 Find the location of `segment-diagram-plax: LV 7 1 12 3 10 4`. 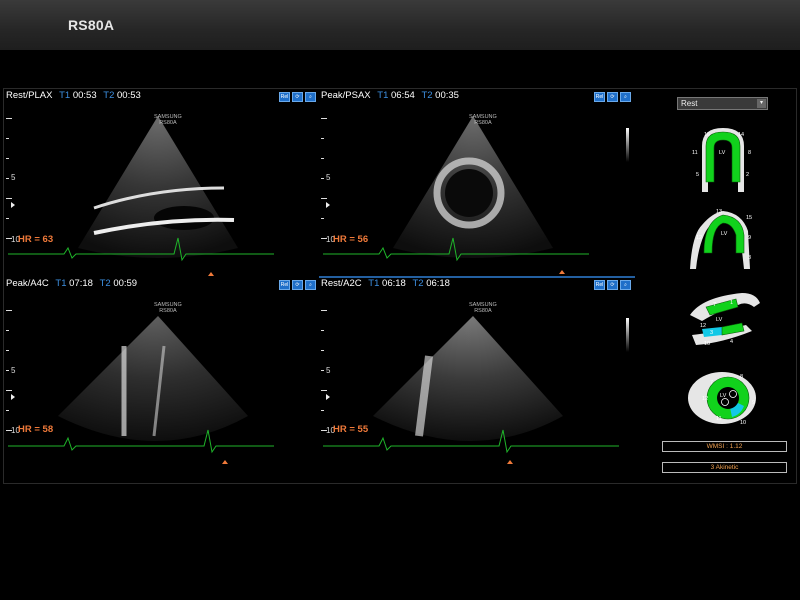

segment-diagram-plax: LV 7 1 12 3 10 4 is located at coordinates (725, 320).